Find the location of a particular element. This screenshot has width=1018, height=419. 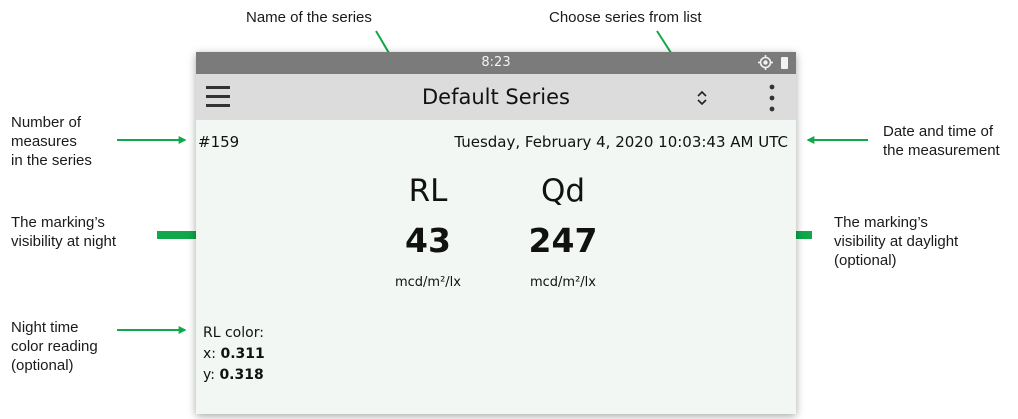

rl-color-reading: RL color: x: 0.311 y: 0.318 is located at coordinates (234, 354).